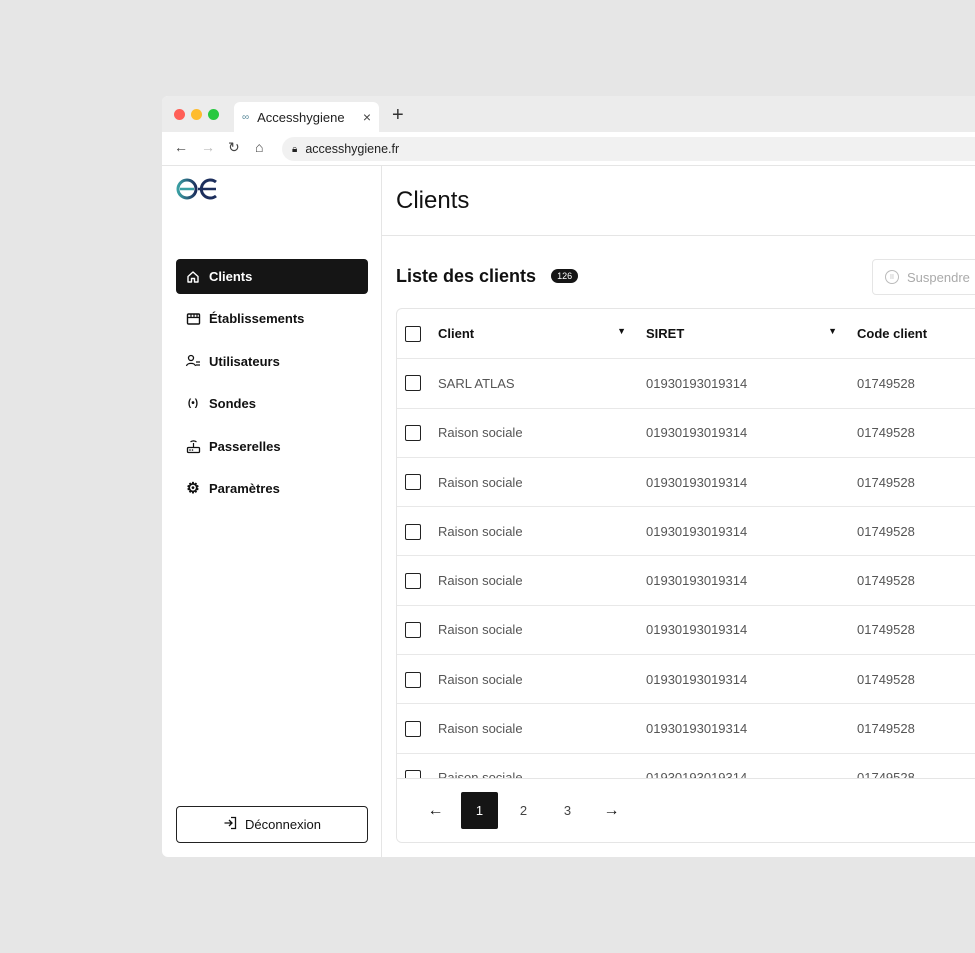  Describe the element at coordinates (193, 404) in the screenshot. I see `signal-icon: (•)` at that location.